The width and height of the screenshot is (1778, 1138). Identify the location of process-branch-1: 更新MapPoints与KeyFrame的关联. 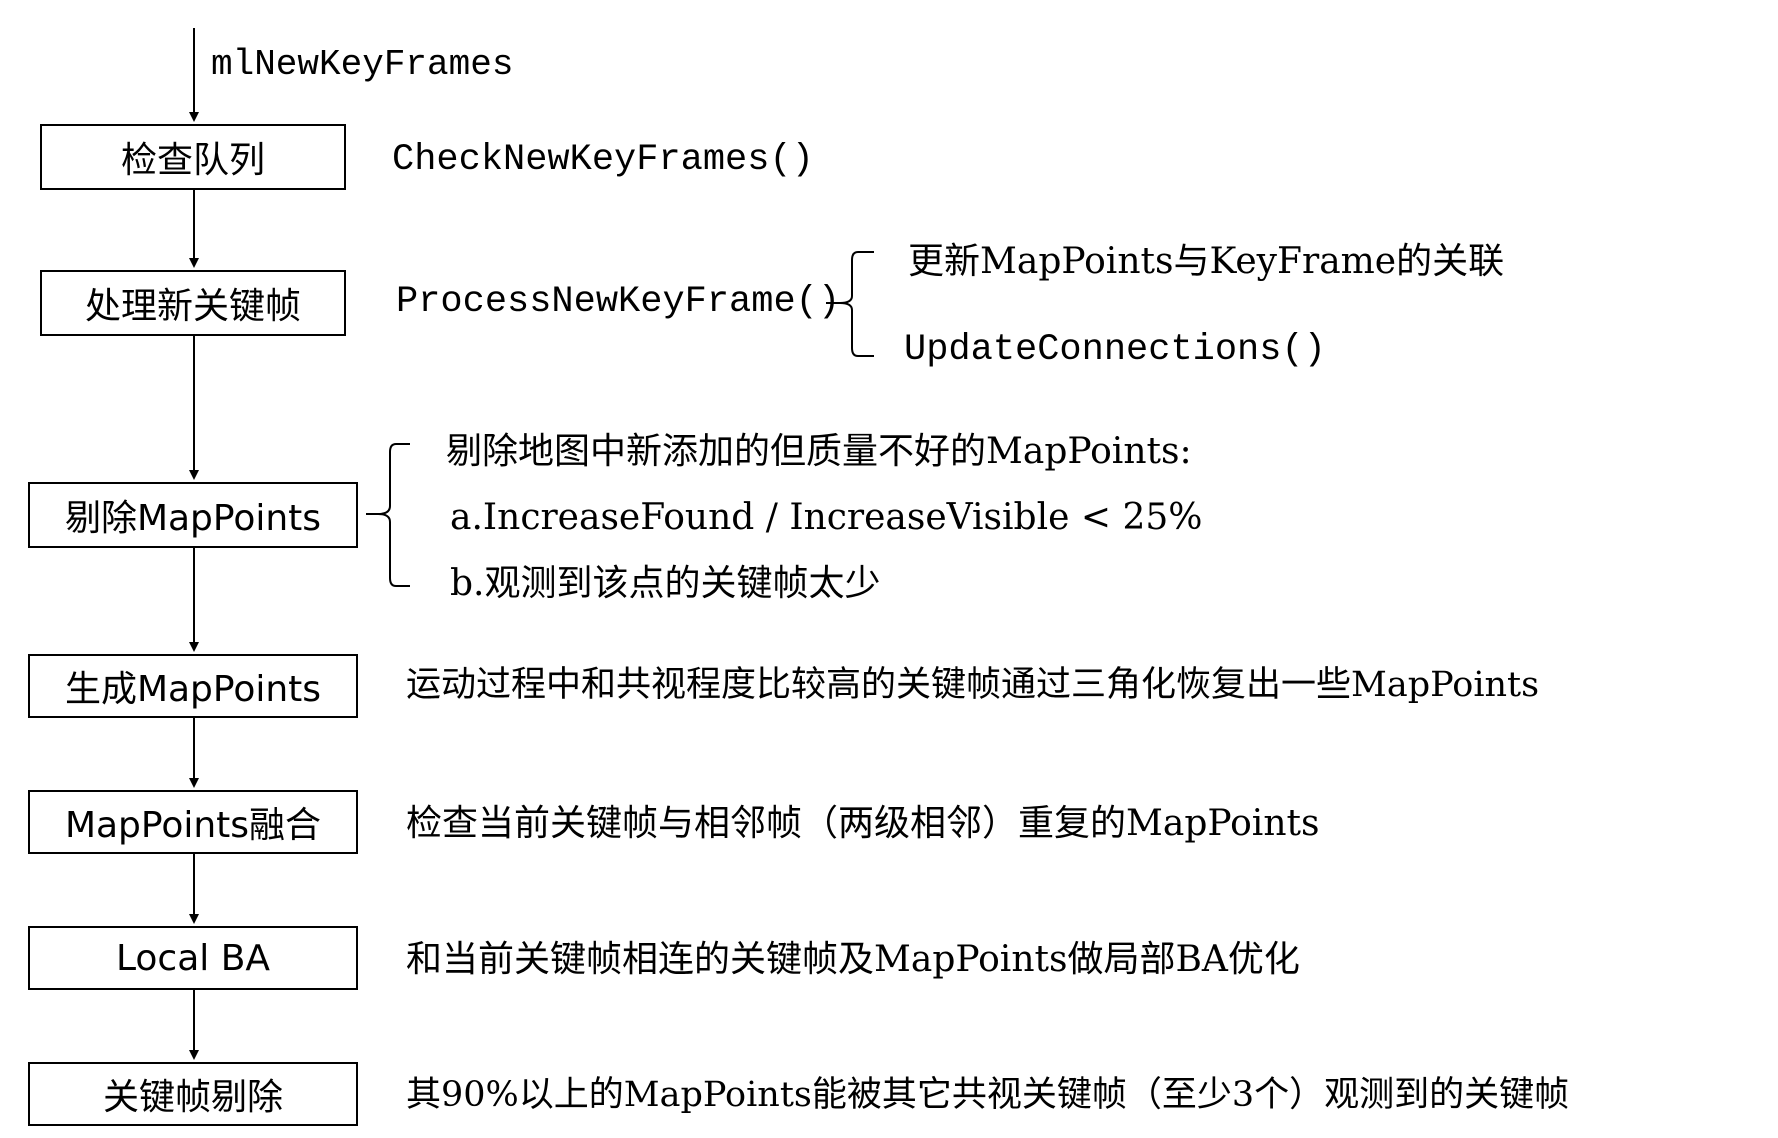
(1206, 261).